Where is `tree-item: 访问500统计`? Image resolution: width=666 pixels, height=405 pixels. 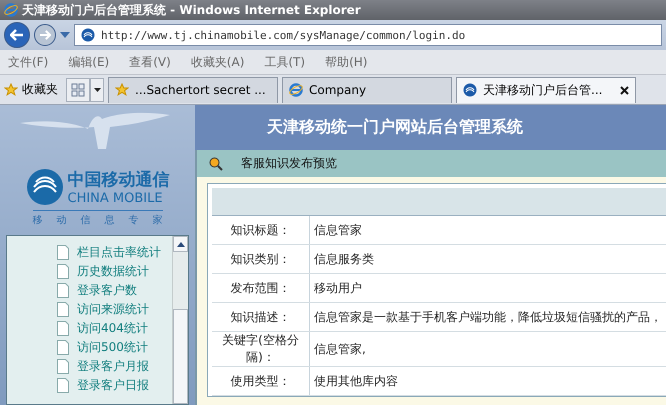 tree-item: 访问500统计 is located at coordinates (112, 347).